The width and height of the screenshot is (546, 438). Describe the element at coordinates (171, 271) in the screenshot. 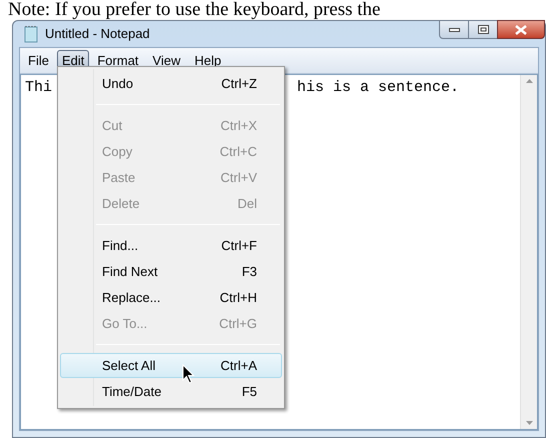

I see `menu-option: Find Next F3` at that location.